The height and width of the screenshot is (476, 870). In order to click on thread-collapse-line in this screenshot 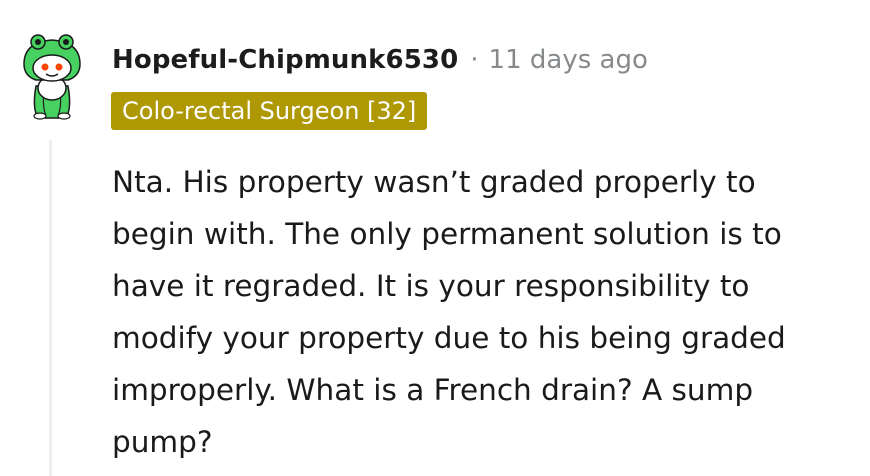, I will do `click(50, 308)`.